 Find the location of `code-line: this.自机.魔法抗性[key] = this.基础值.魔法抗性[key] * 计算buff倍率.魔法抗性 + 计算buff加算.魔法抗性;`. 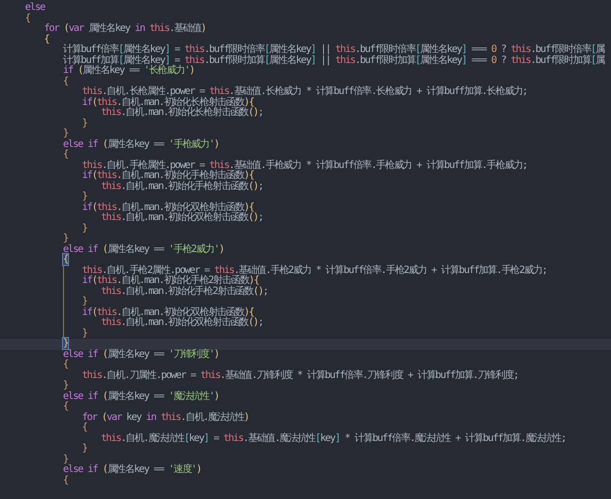

code-line: this.自机.魔法抗性[key] = this.基础值.魔法抗性[key] * 计算buff倍率.魔法抗性 + 计算buff加算.魔法抗性; is located at coordinates (333, 439).